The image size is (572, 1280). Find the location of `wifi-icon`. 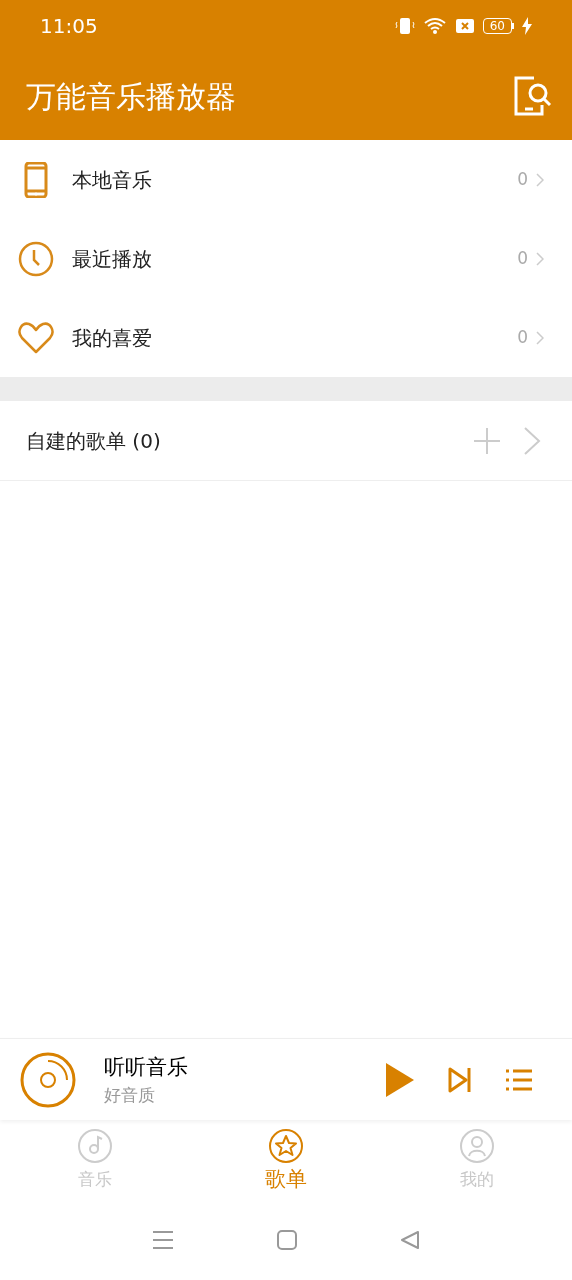

wifi-icon is located at coordinates (434, 26).